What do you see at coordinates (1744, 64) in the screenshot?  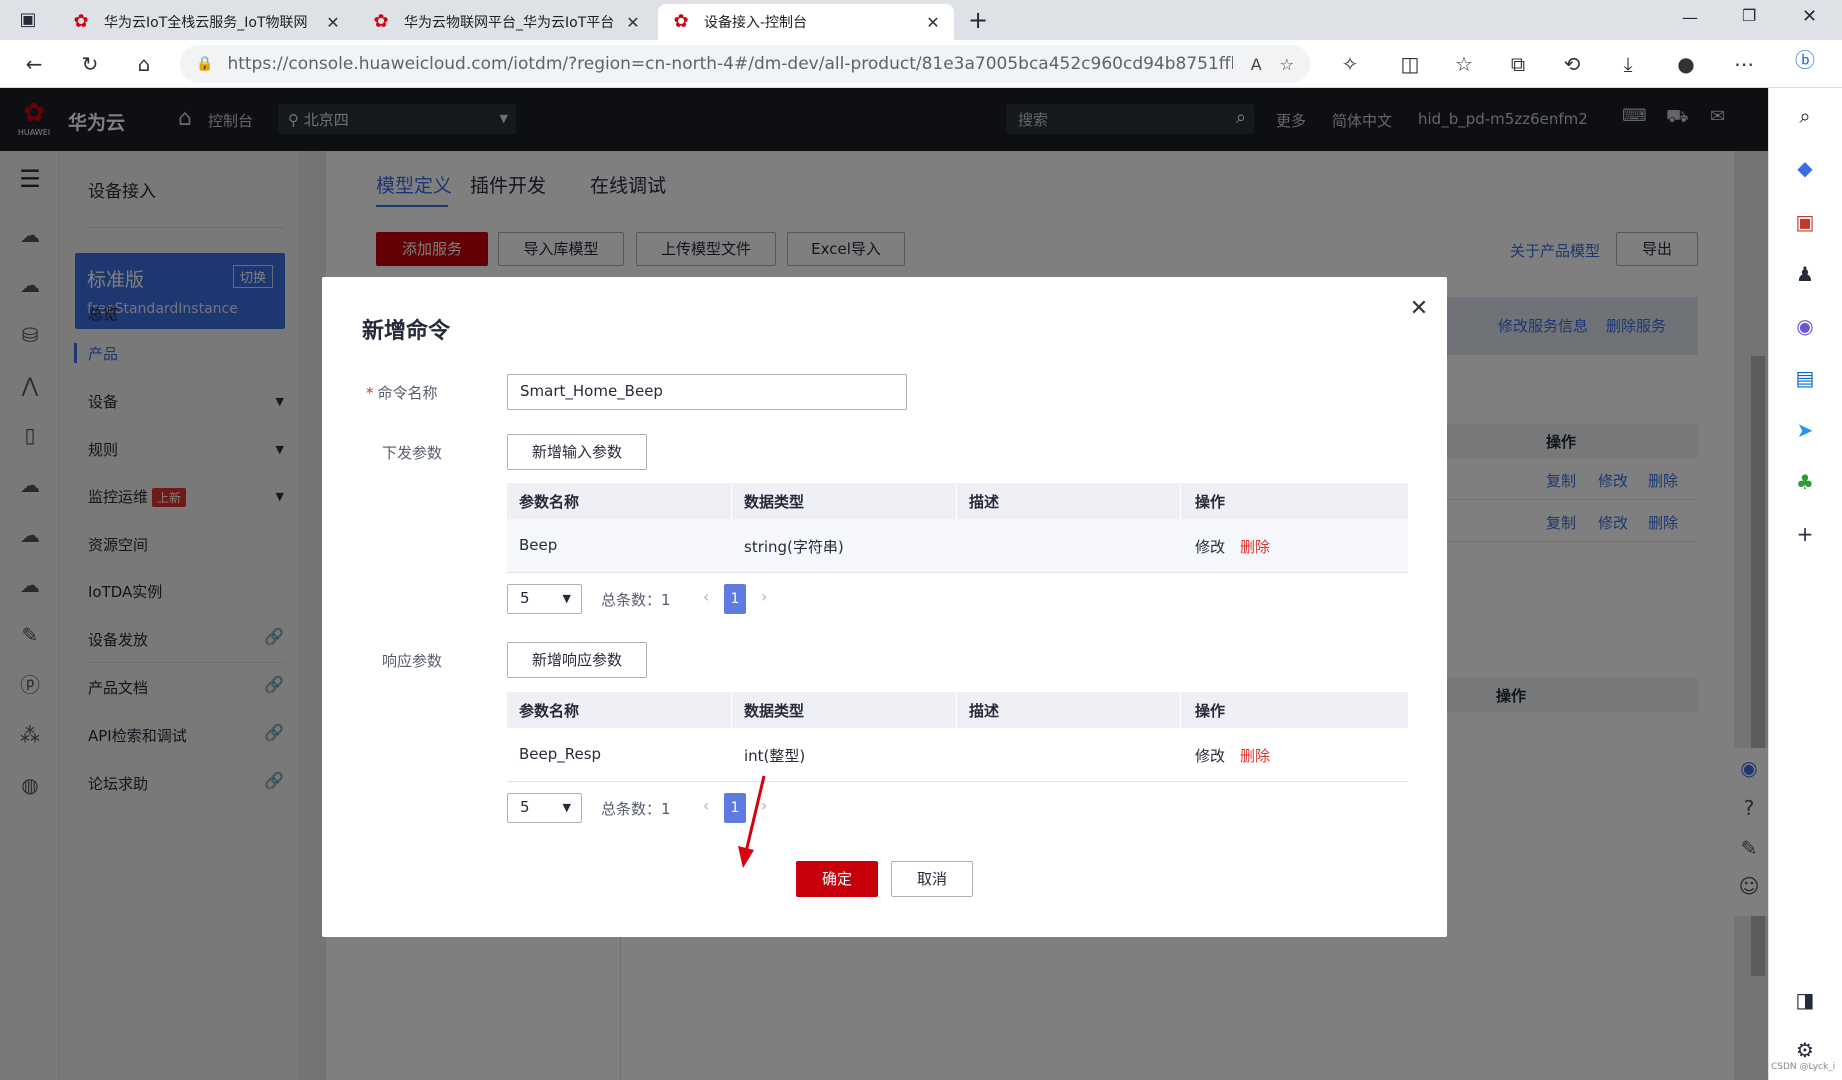 I see `more-menu-icon: ⋯` at bounding box center [1744, 64].